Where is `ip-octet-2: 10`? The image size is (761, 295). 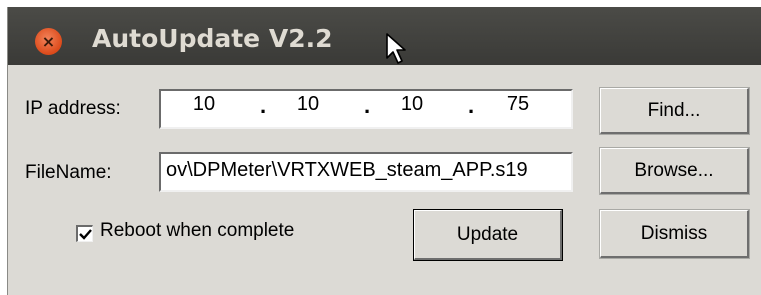
ip-octet-2: 10 is located at coordinates (308, 104).